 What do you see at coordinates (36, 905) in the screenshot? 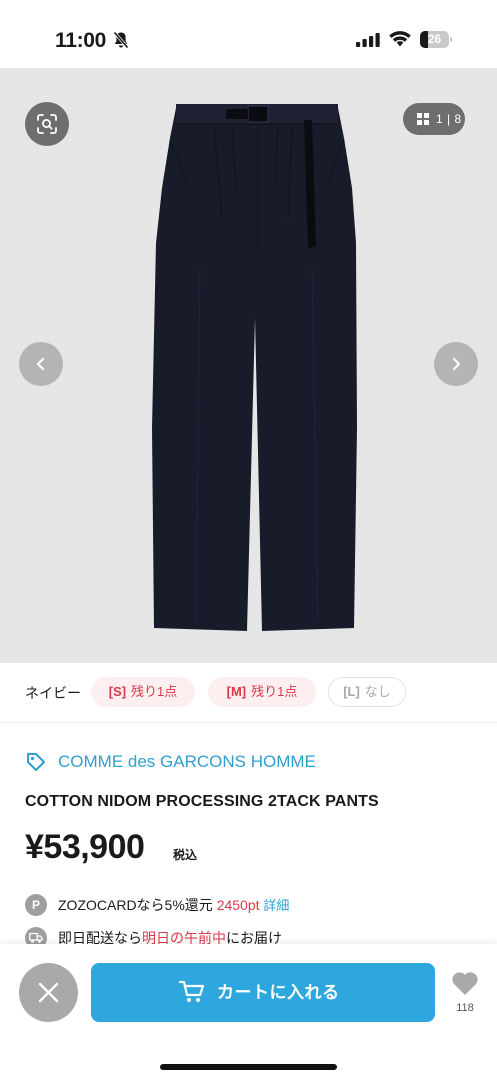
I see `points-badge-icon: P` at bounding box center [36, 905].